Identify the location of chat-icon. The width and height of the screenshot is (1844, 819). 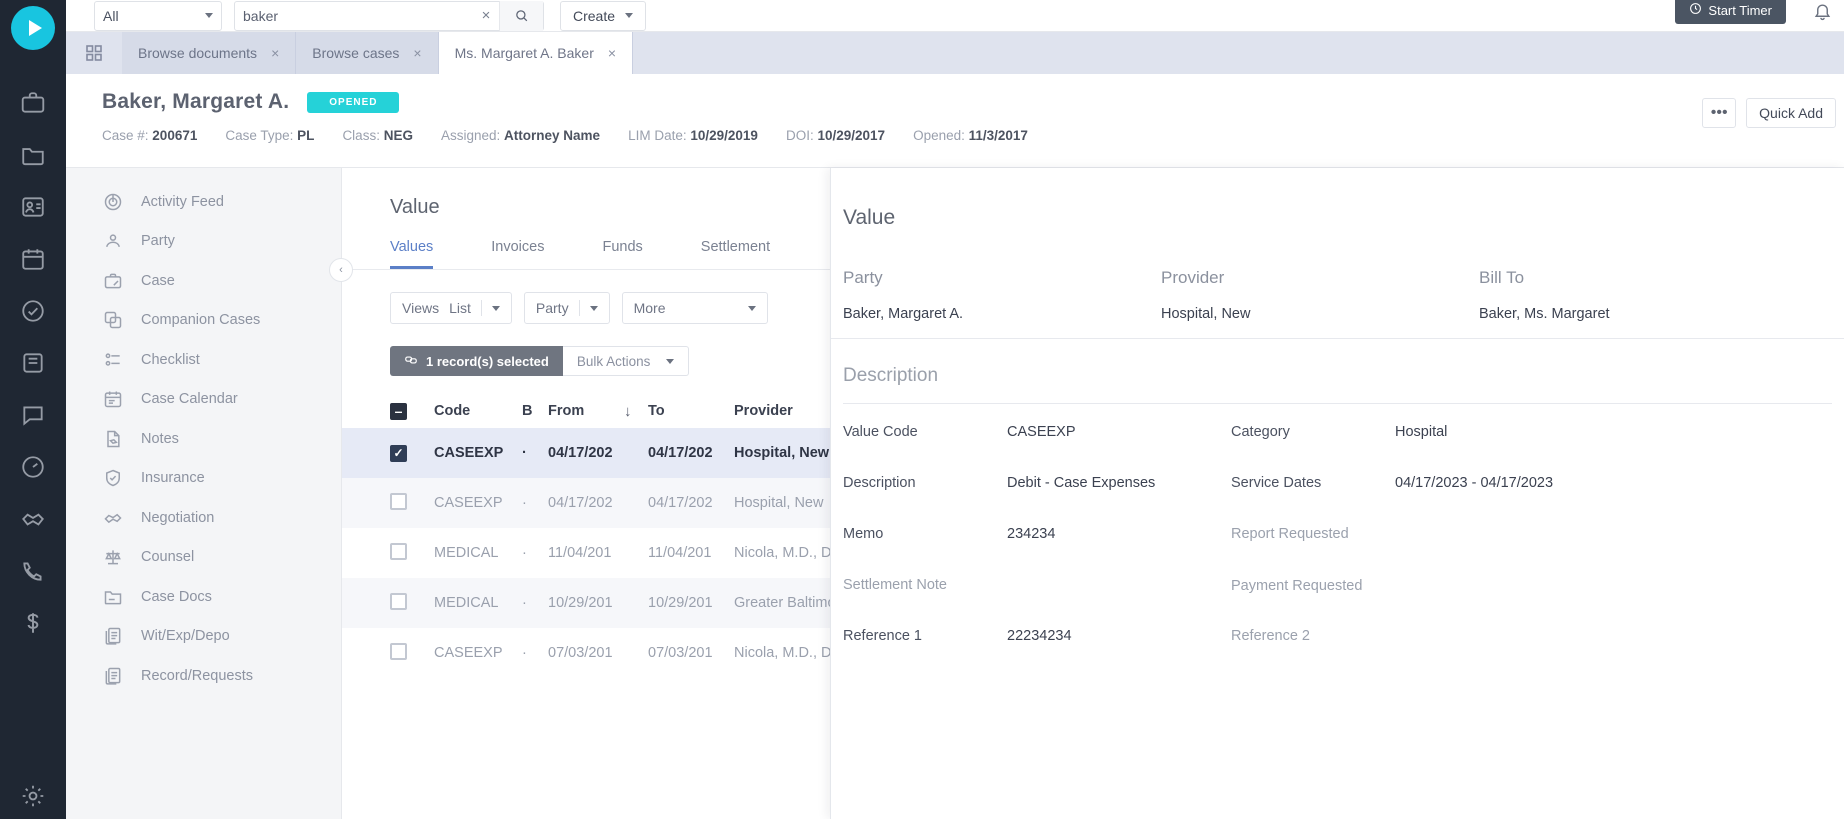
(33, 415).